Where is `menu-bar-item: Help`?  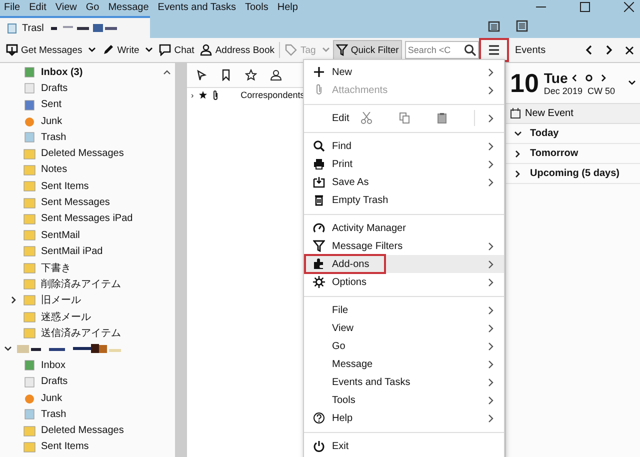 menu-bar-item: Help is located at coordinates (287, 7).